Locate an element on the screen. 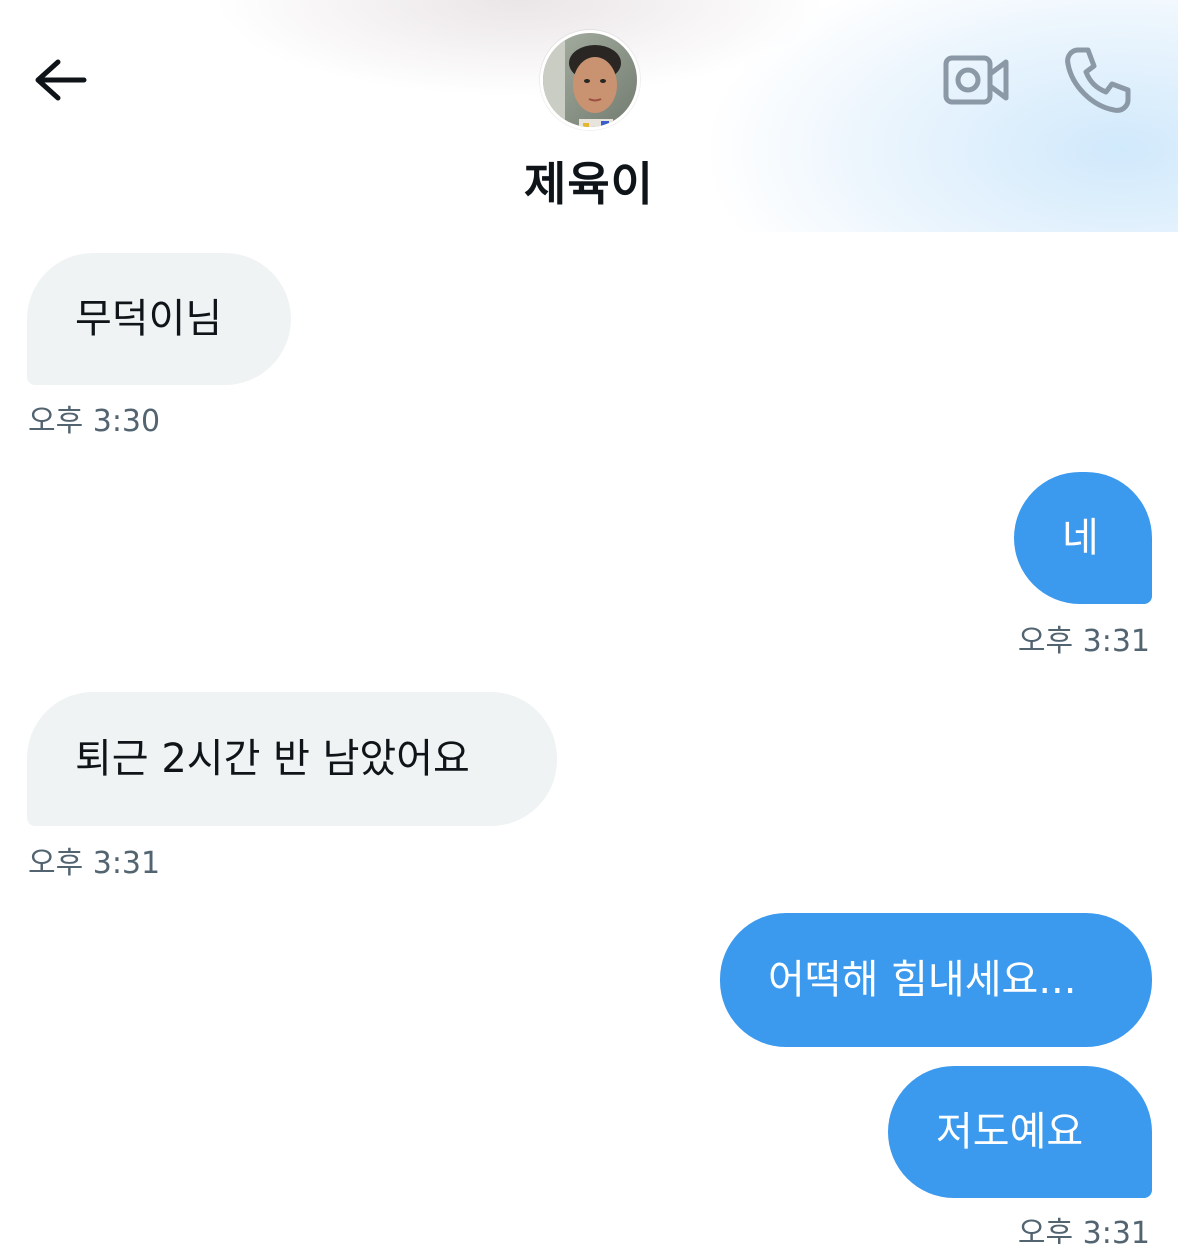 The height and width of the screenshot is (1244, 1178). avatar-photo is located at coordinates (590, 80).